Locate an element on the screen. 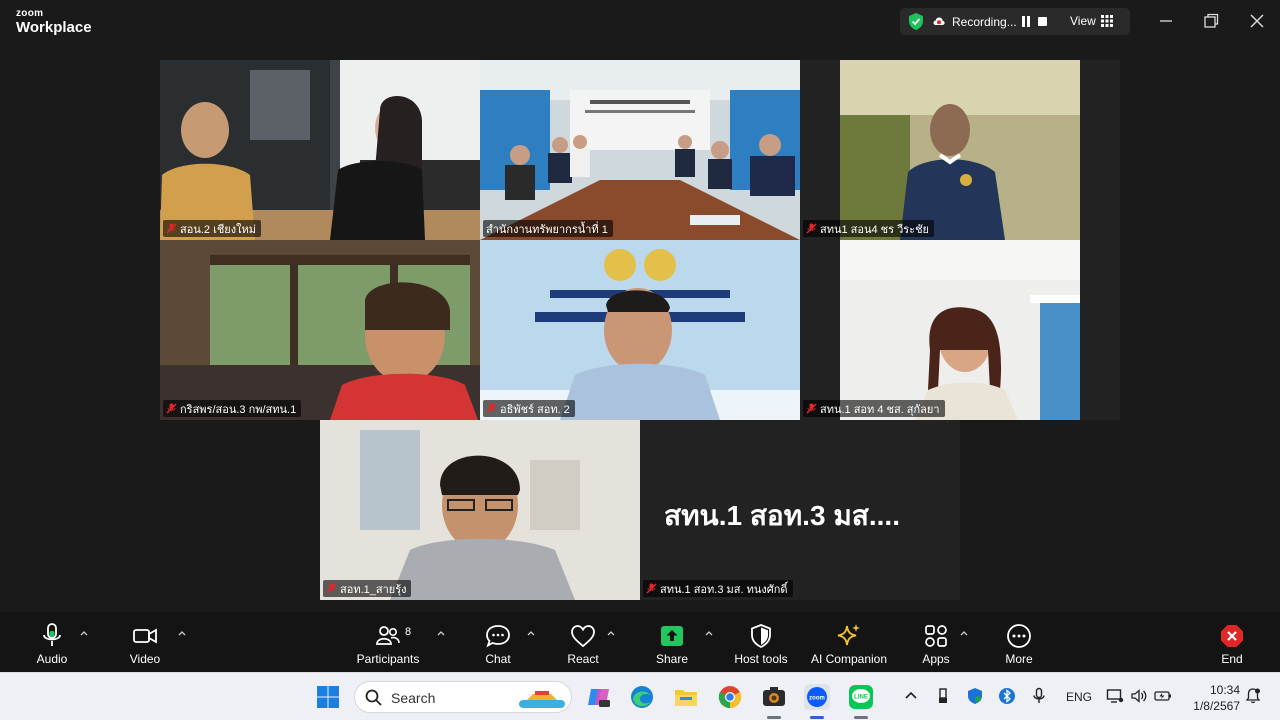 This screenshot has width=1280, height=720. more-label: More is located at coordinates (1019, 659).